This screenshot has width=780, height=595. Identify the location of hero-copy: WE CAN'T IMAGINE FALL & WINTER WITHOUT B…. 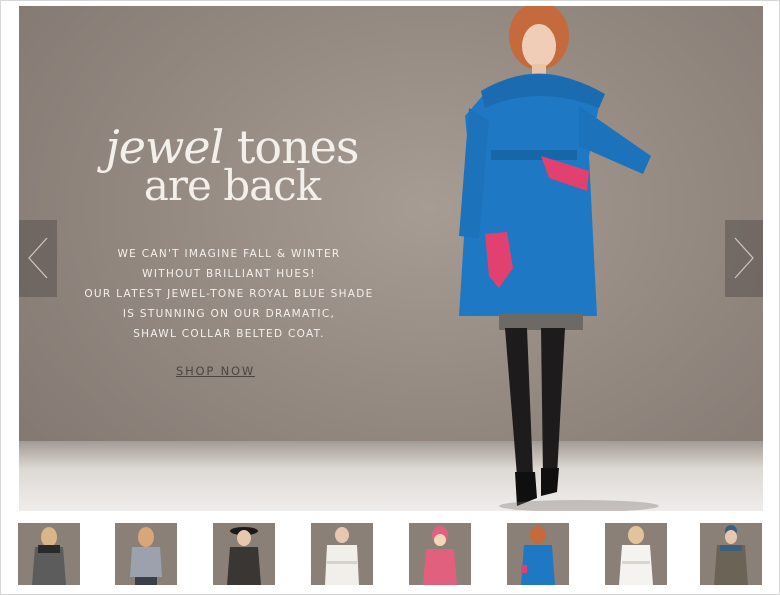
(229, 294).